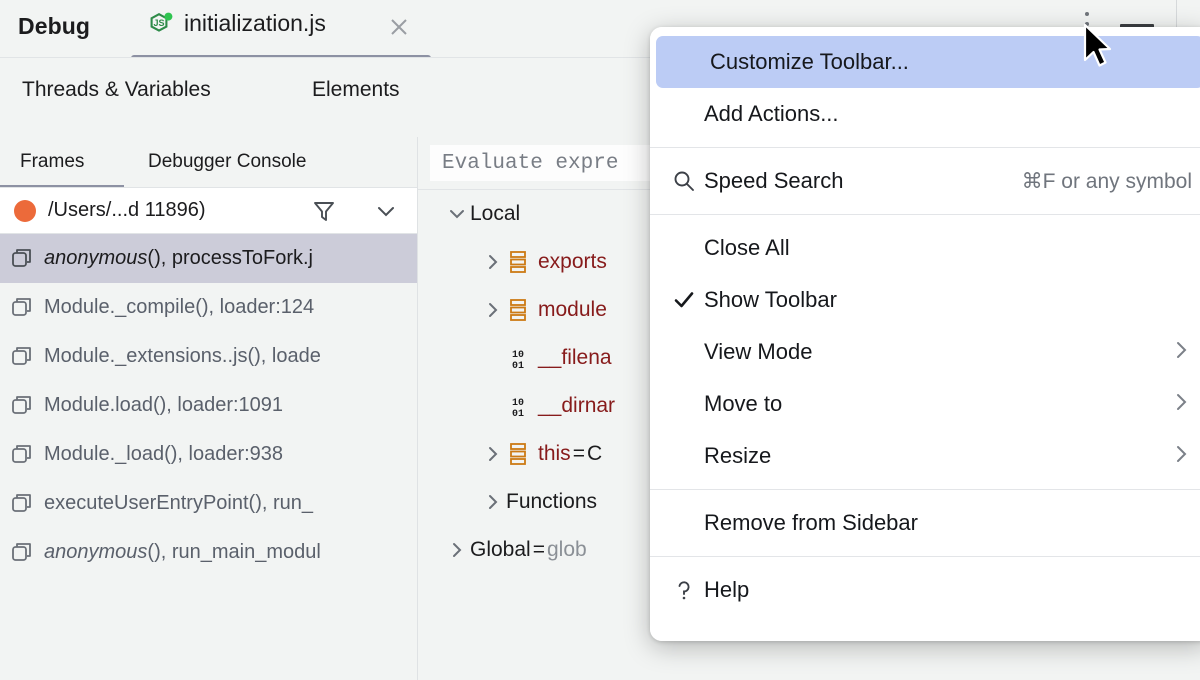 This screenshot has height=680, width=1200. I want to click on menu-item-label: Resize, so click(738, 455).